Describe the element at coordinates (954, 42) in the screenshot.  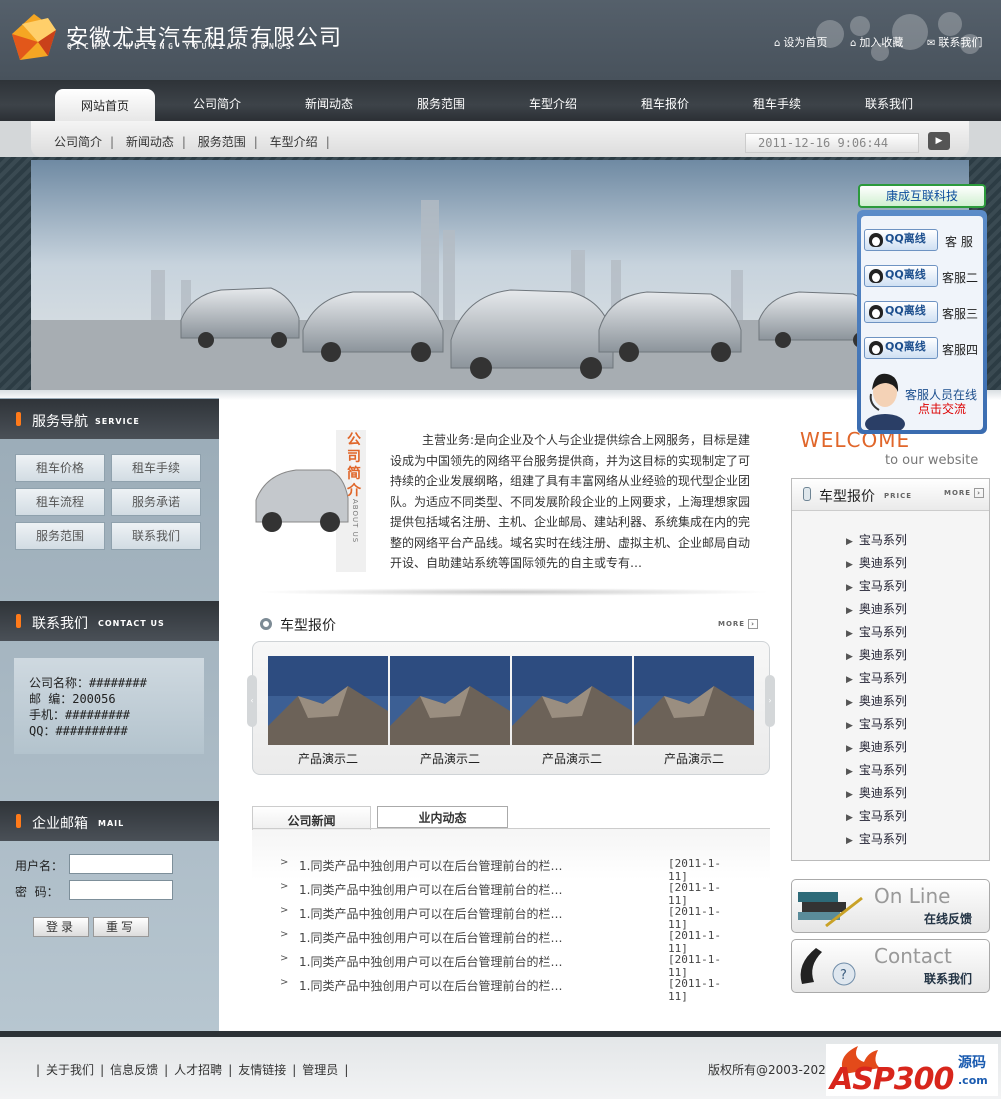
I see `contact-us-toplink: ✉ 联系我们` at that location.